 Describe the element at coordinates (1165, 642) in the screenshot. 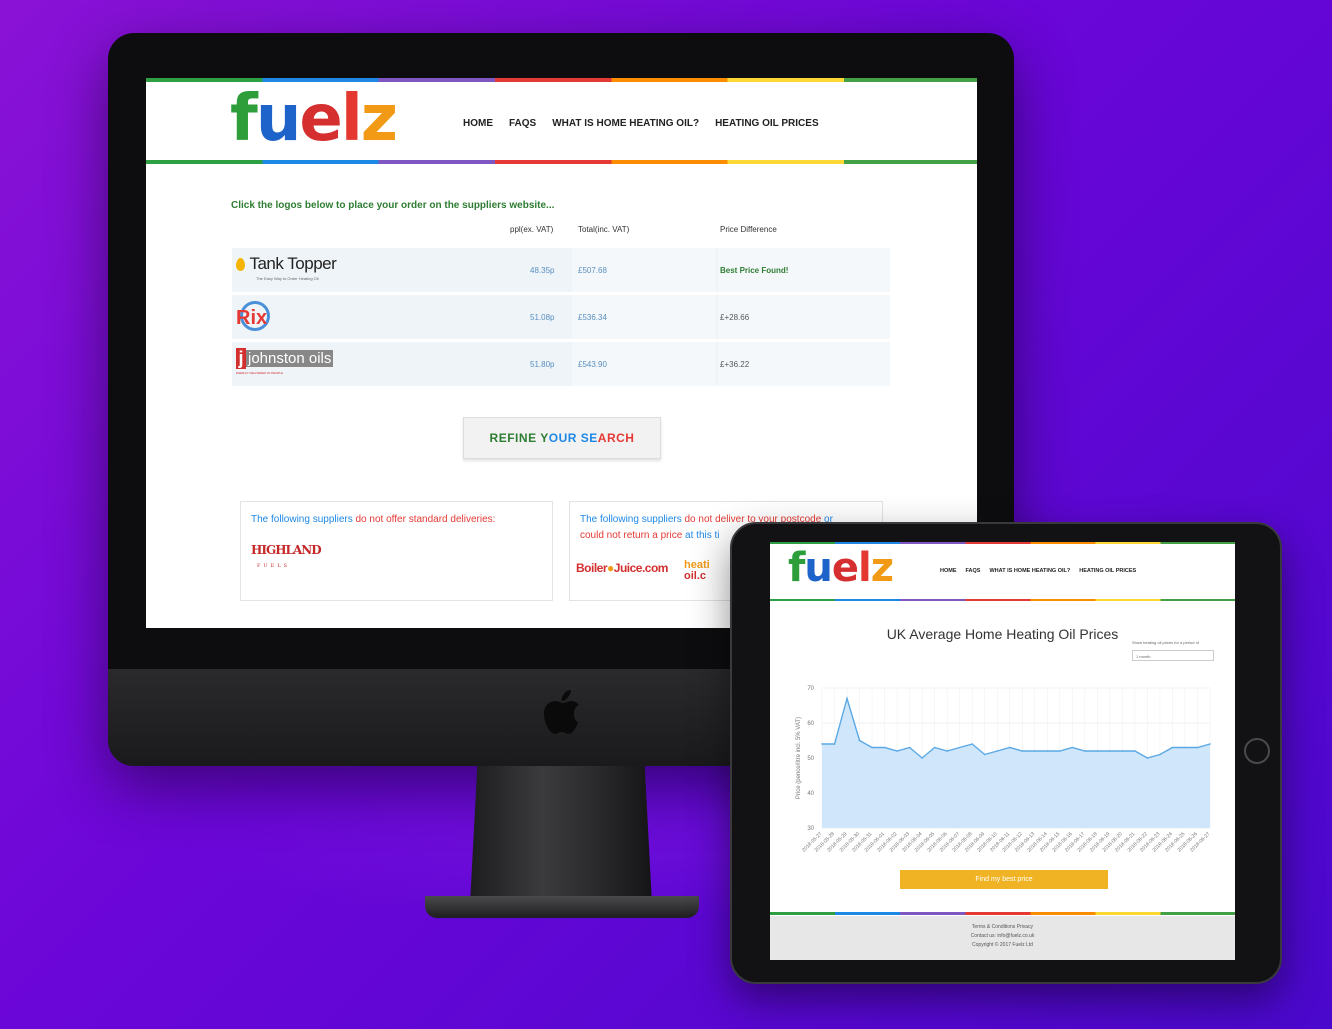

I see `period-label: Show heating oil prices for a period of` at that location.